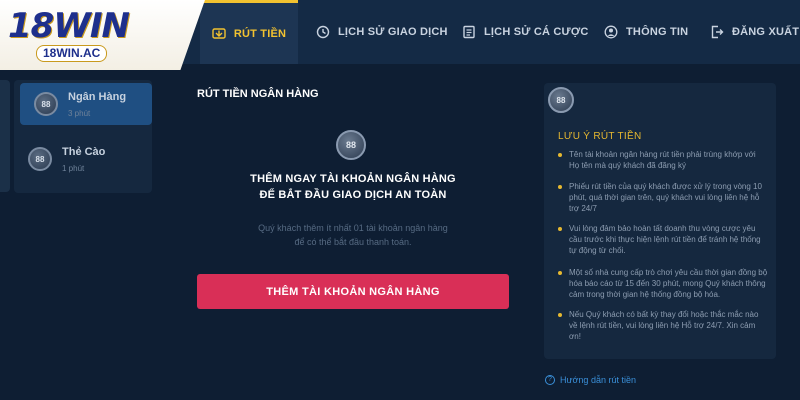 The width and height of the screenshot is (800, 400). I want to click on nav-tab-withdraw-label: RÚT TIỀN, so click(260, 33).